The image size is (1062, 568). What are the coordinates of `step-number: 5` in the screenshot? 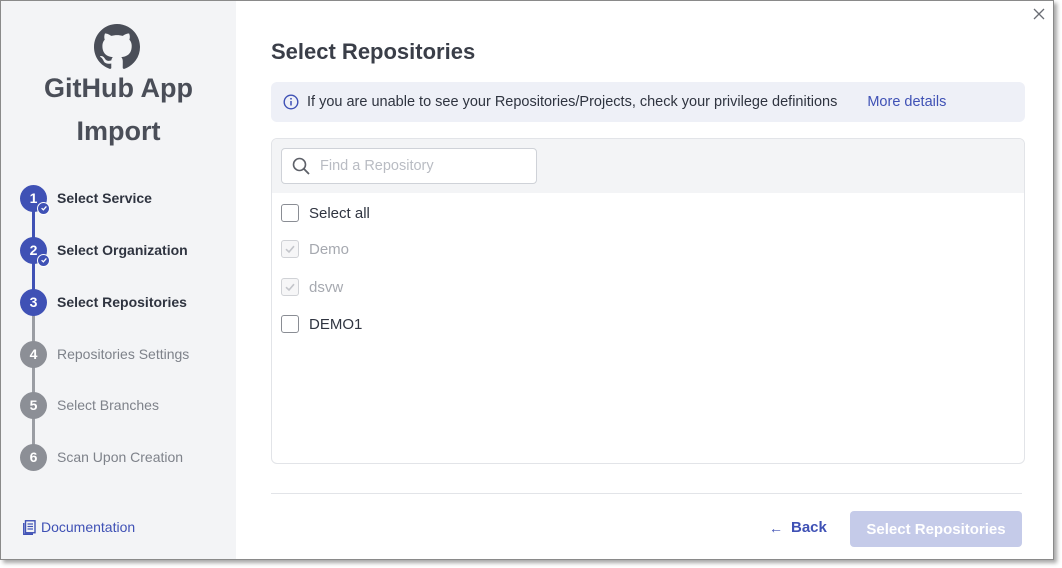 It's located at (33, 405).